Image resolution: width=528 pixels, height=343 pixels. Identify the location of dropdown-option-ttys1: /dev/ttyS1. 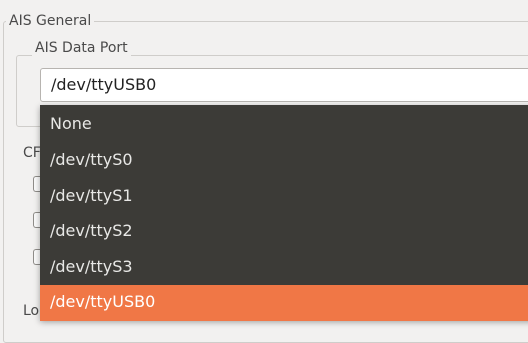
(284, 197).